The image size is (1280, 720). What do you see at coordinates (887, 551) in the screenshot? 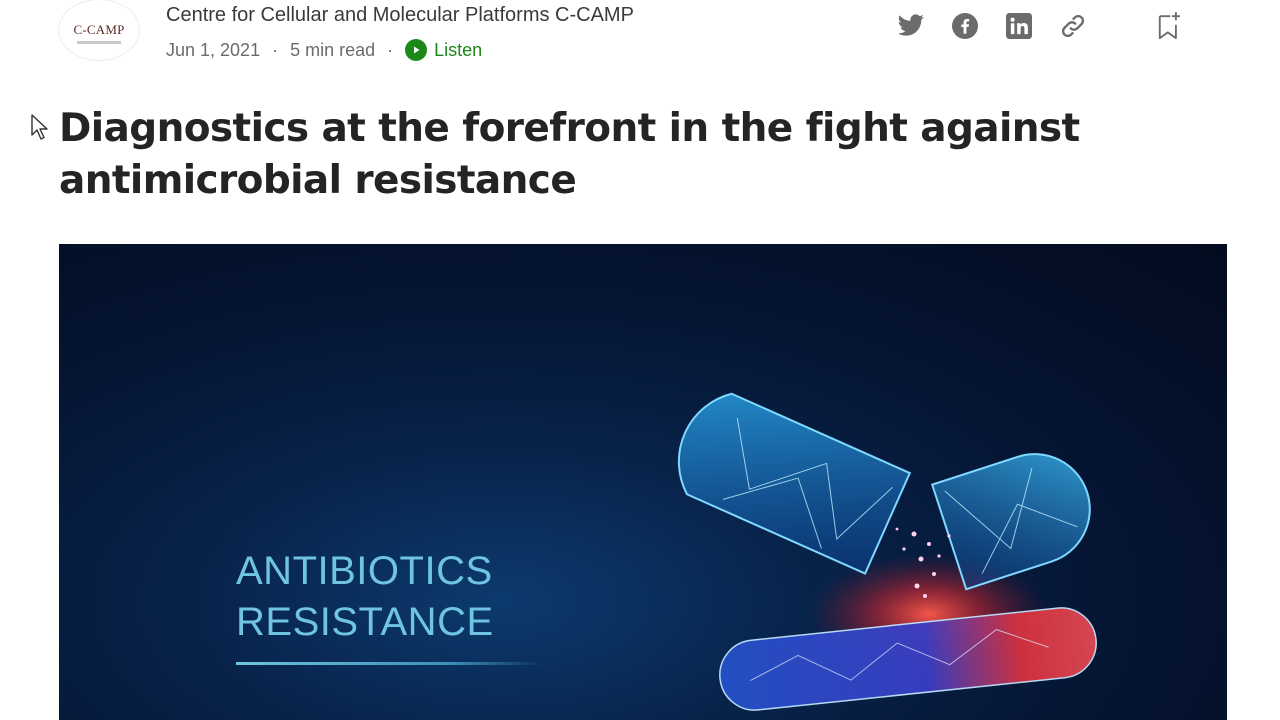
I see `antibiotic-illustration` at bounding box center [887, 551].